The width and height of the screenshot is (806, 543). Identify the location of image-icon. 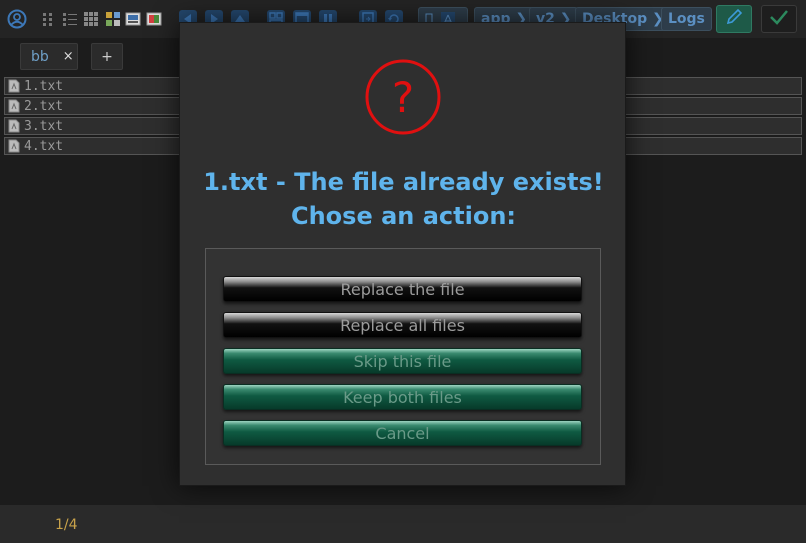
(133, 19).